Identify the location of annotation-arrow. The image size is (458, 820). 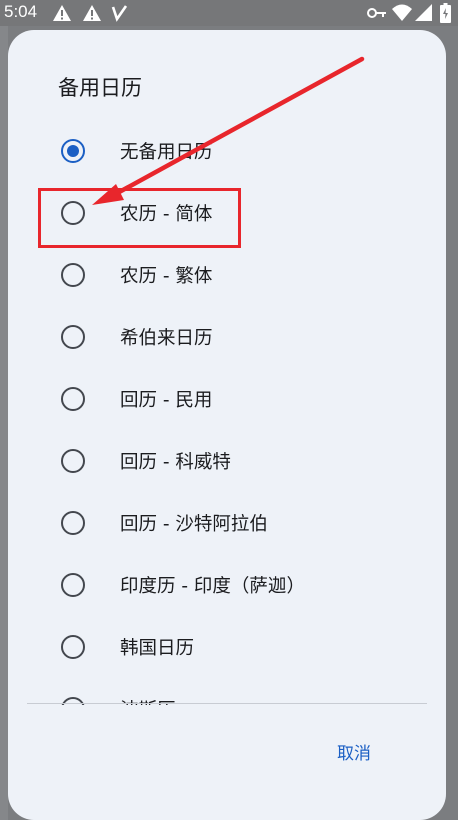
(228, 130).